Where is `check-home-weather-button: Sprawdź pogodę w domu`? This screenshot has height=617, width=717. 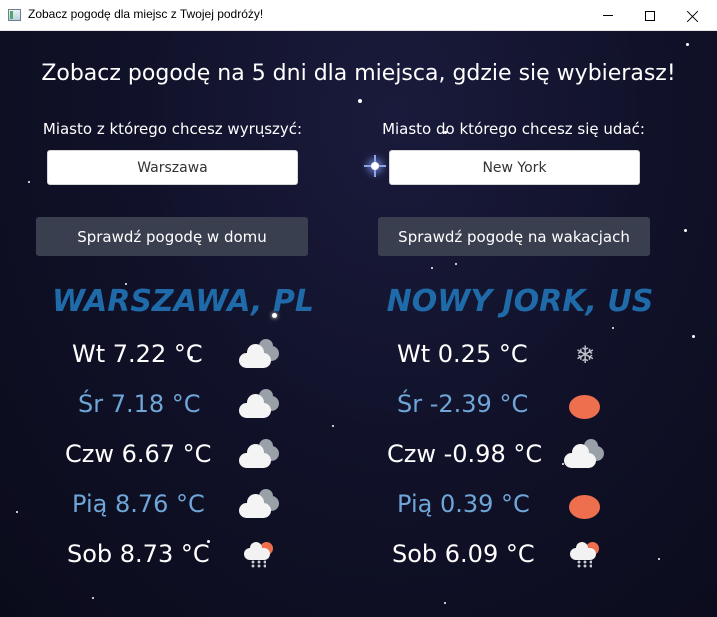
check-home-weather-button: Sprawdź pogodę w domu is located at coordinates (172, 236).